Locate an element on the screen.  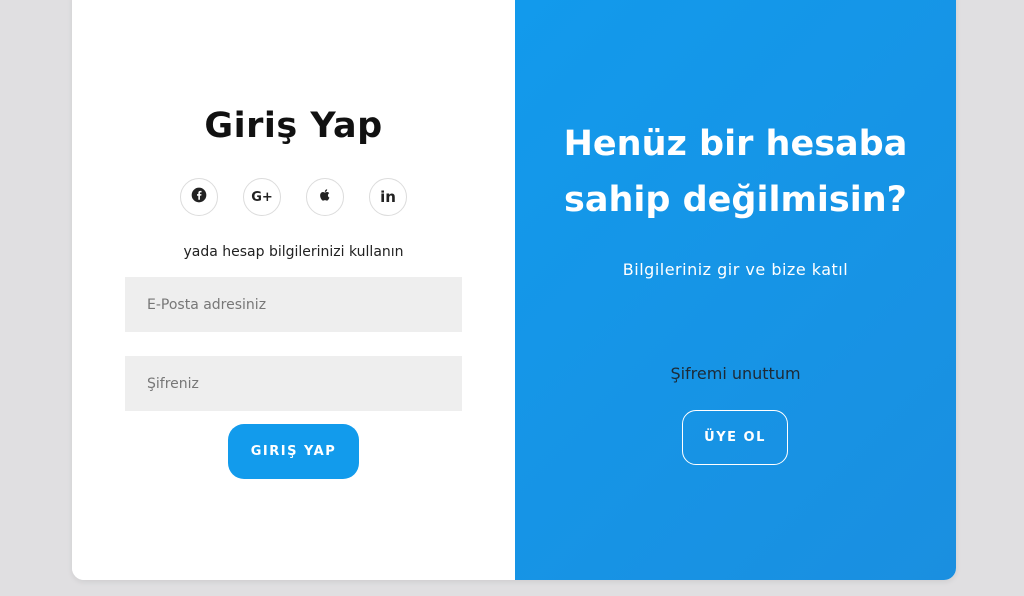
apple-button is located at coordinates (325, 197).